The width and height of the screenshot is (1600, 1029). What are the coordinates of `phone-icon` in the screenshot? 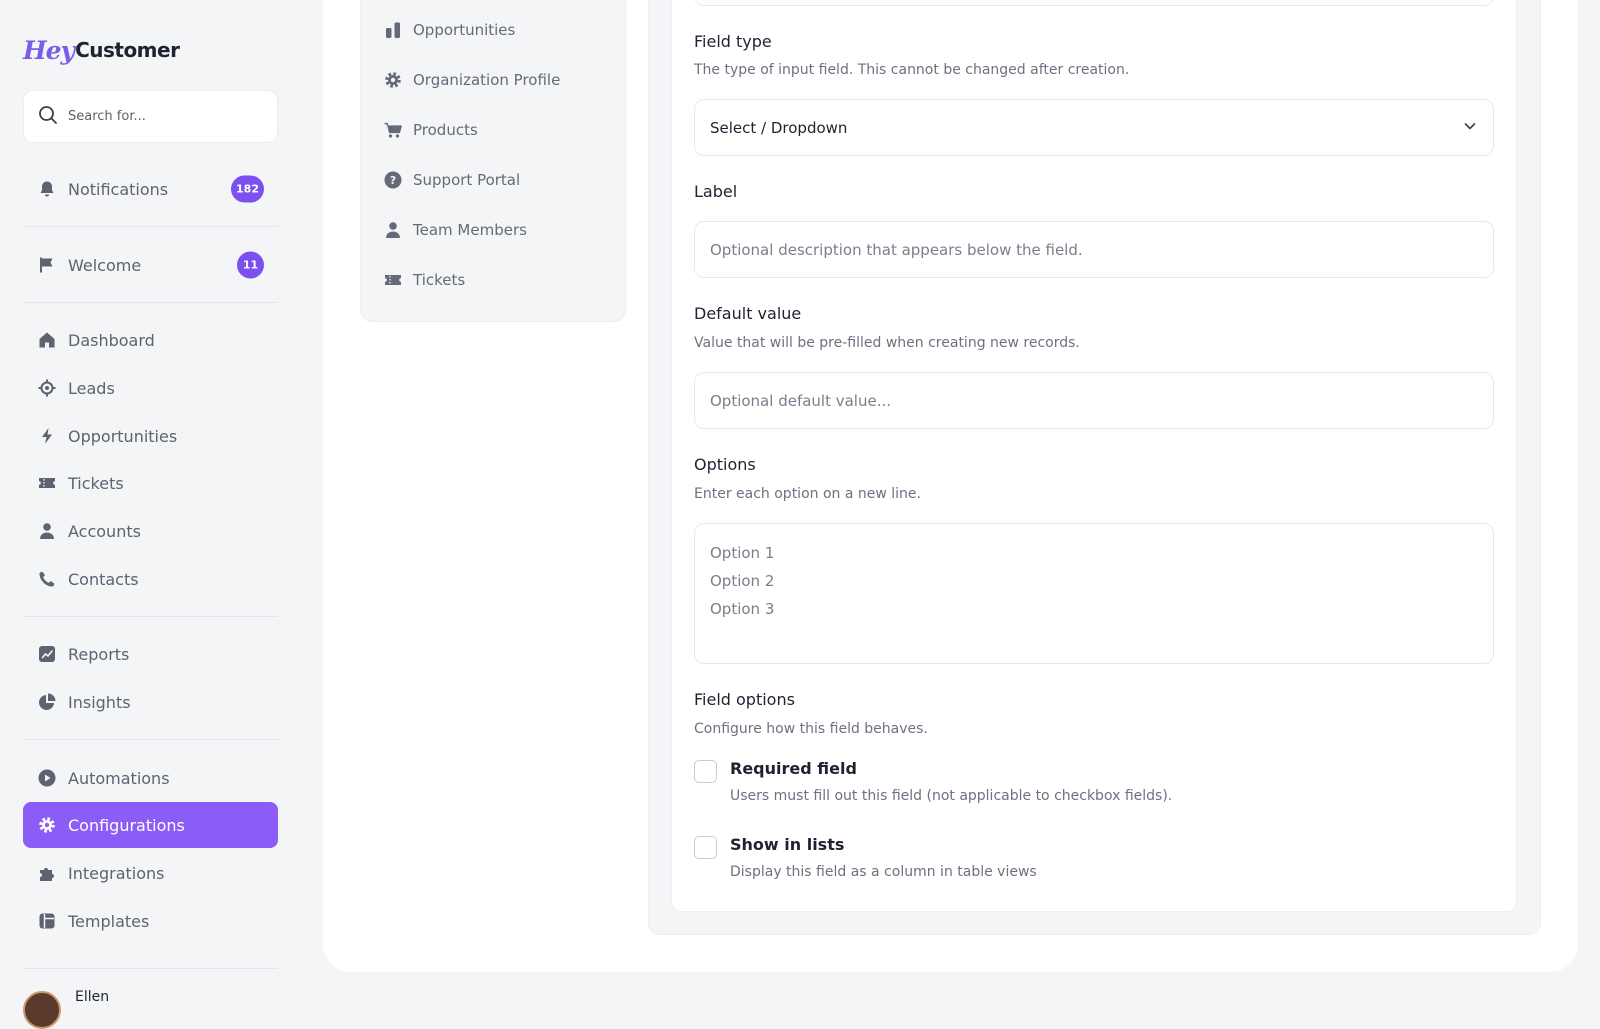 It's located at (47, 579).